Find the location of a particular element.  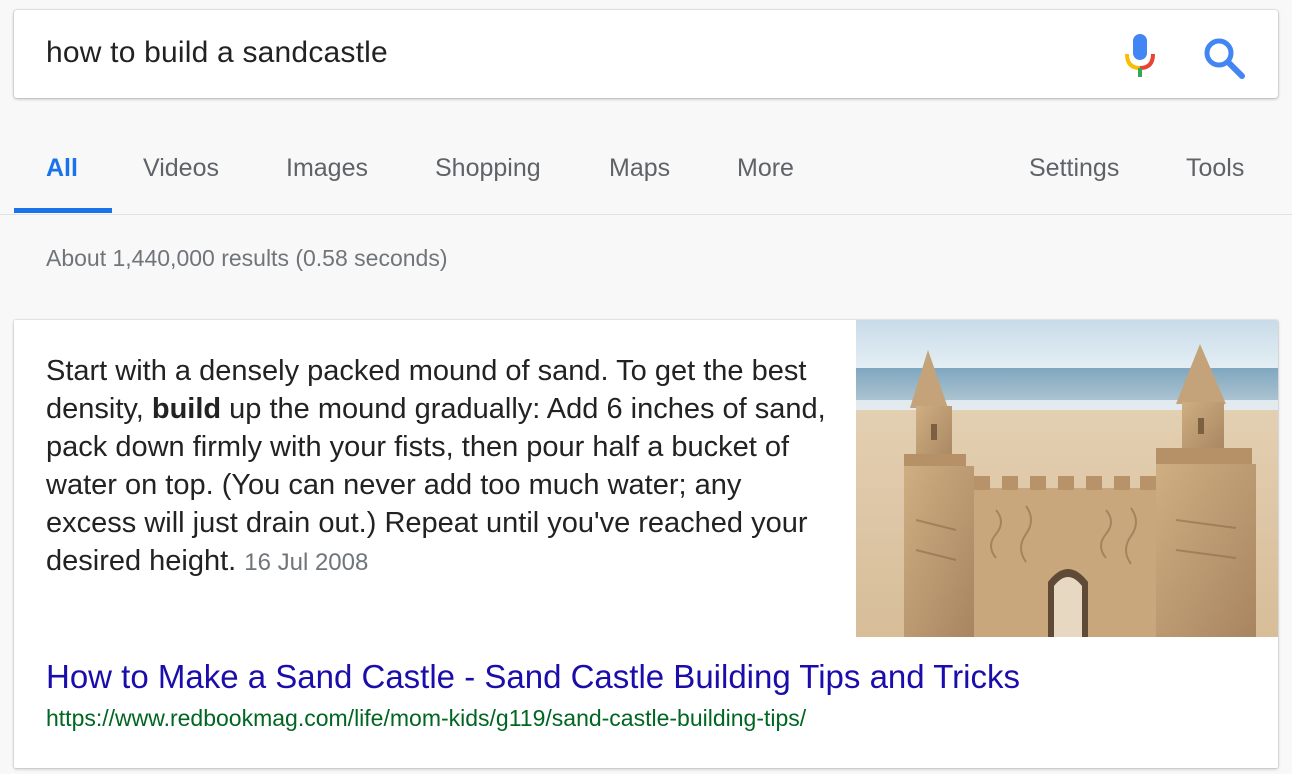

tab-videos: Videos is located at coordinates (181, 168).